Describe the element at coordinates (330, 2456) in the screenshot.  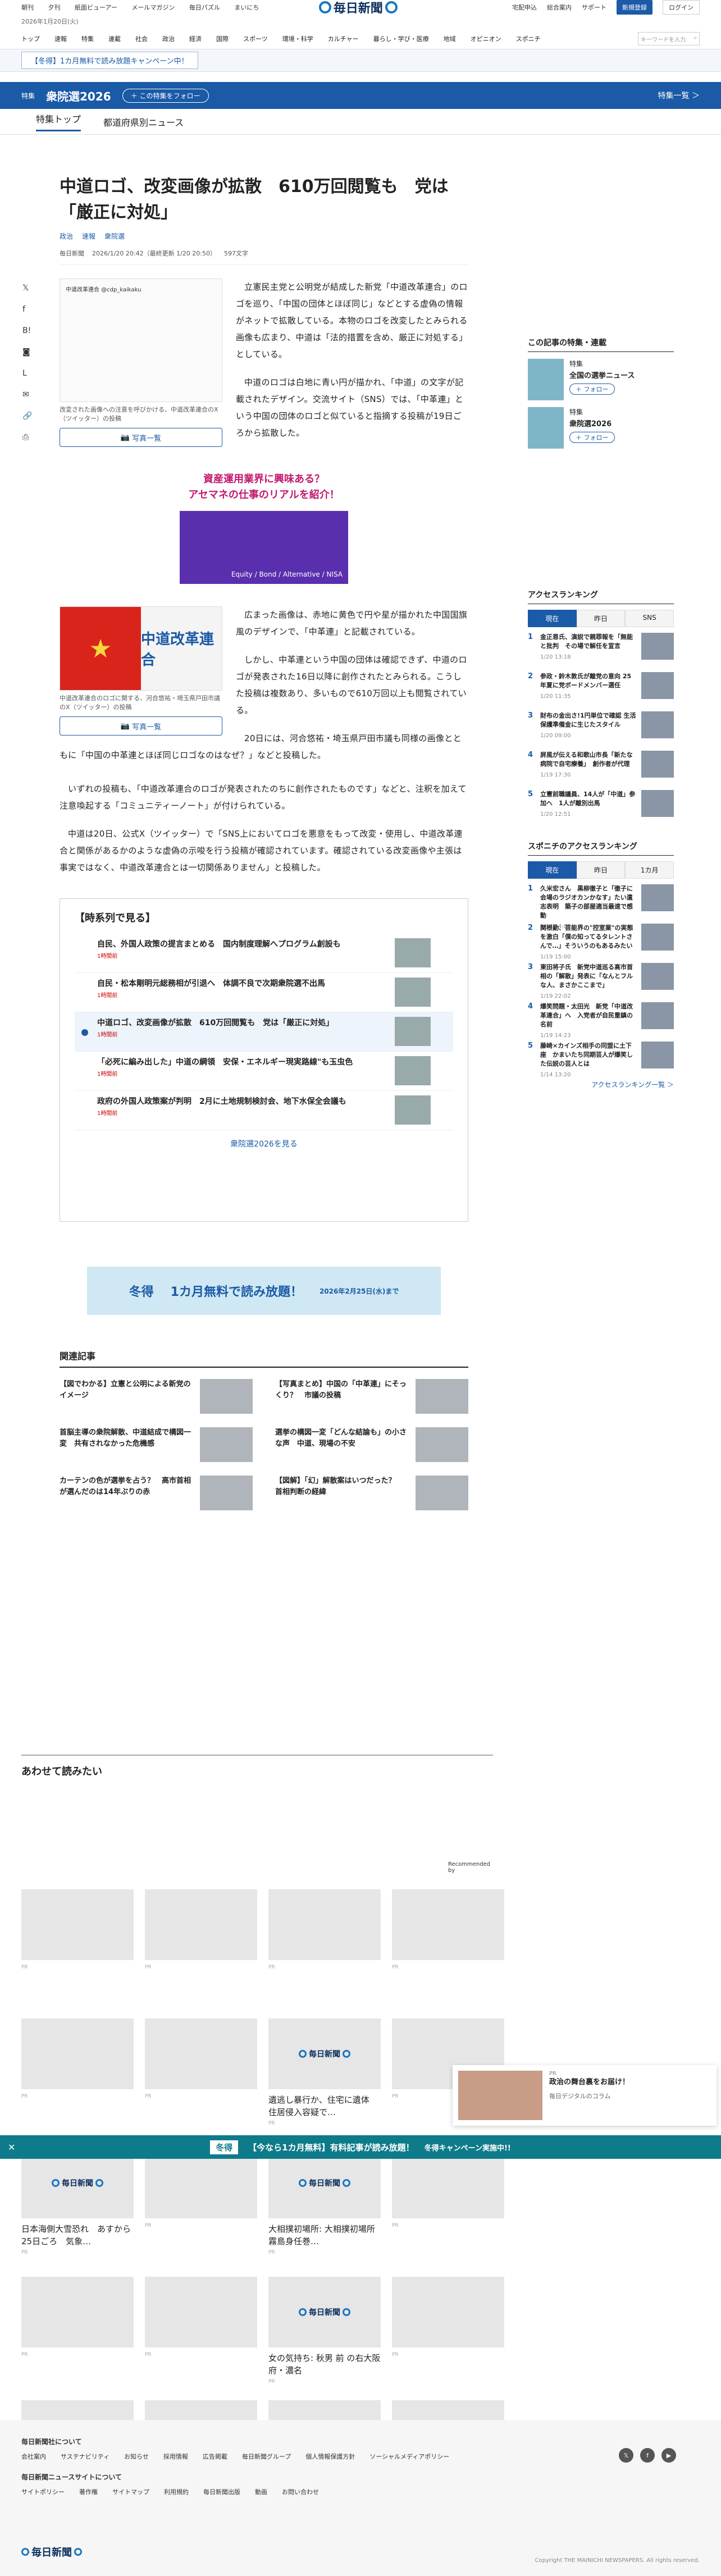
I see `footer-link: 個人情報保護方針` at that location.